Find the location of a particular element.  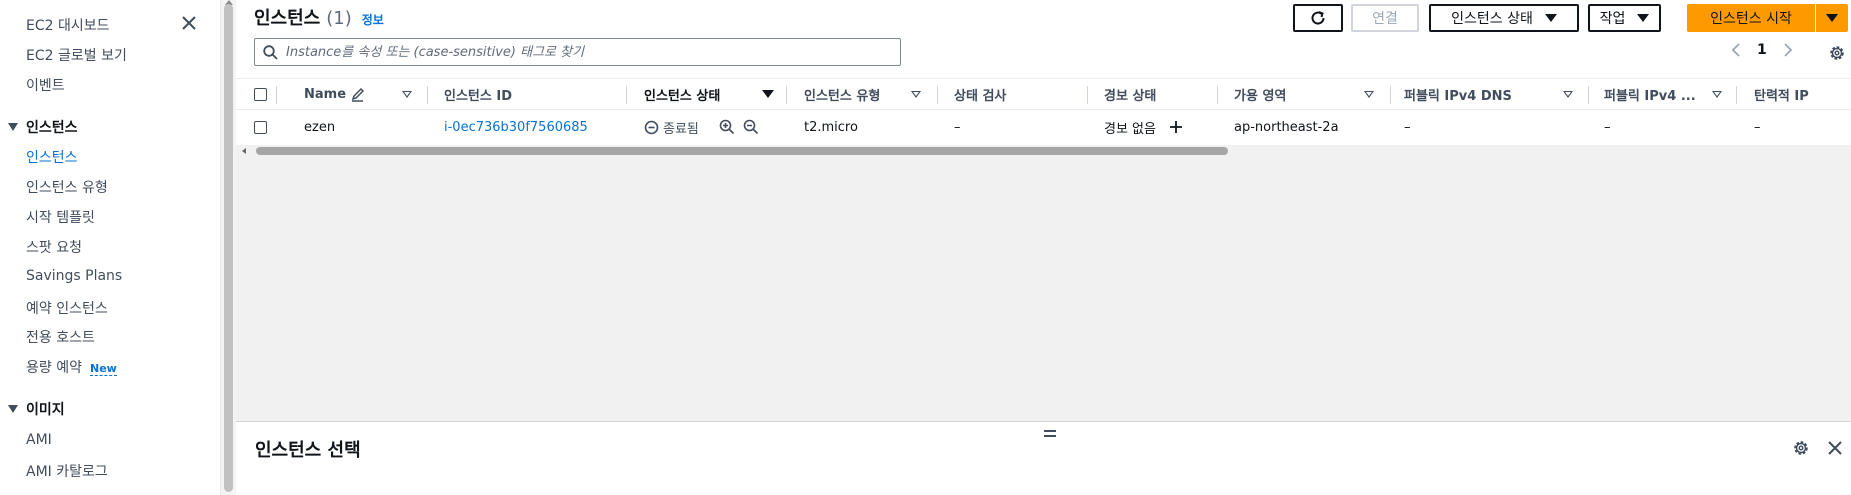

cell-status-check: – is located at coordinates (957, 127).